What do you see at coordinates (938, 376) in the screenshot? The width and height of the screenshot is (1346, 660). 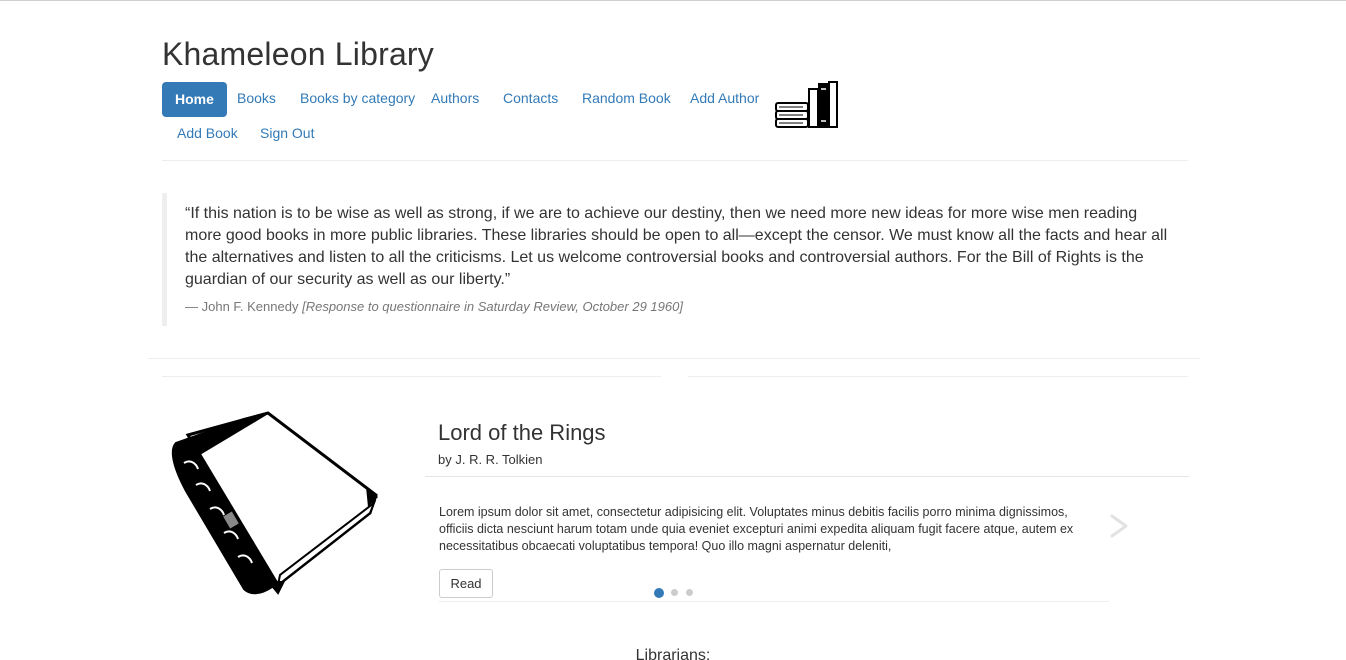 I see `section-divider-right` at bounding box center [938, 376].